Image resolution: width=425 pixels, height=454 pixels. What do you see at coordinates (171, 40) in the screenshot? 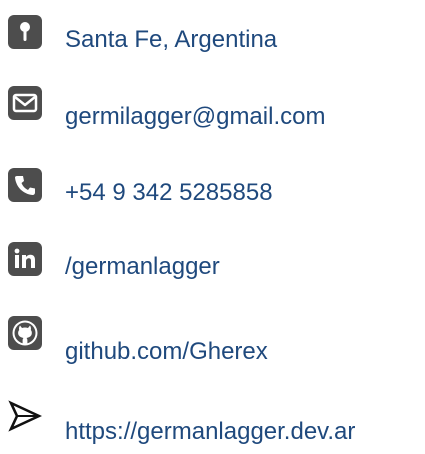
I see `location-label: Santa Fe, Argentina` at bounding box center [171, 40].